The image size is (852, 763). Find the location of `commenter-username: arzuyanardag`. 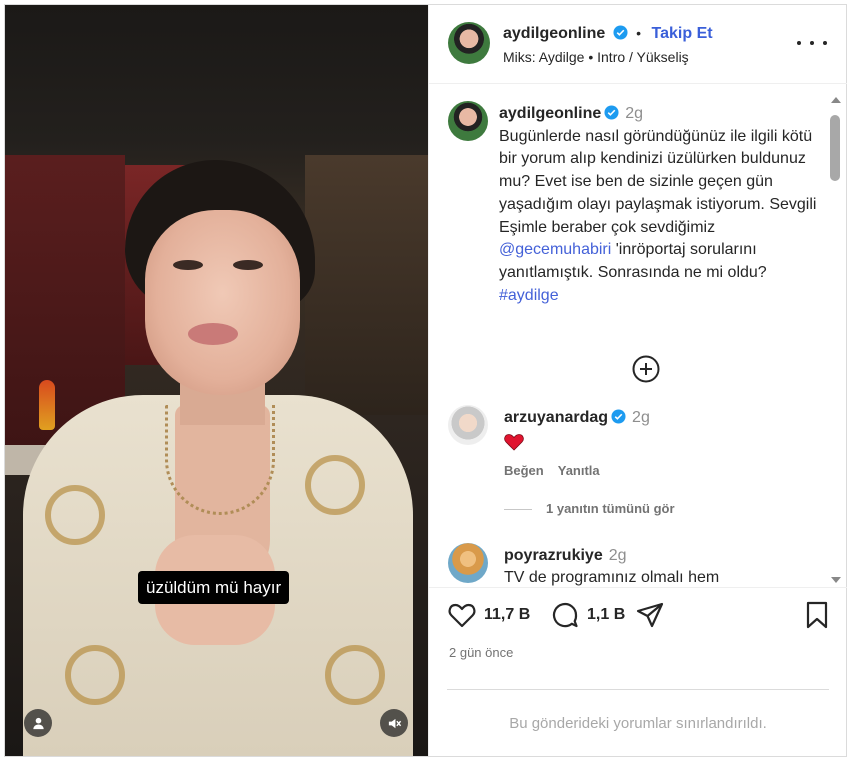

commenter-username: arzuyanardag is located at coordinates (556, 417).